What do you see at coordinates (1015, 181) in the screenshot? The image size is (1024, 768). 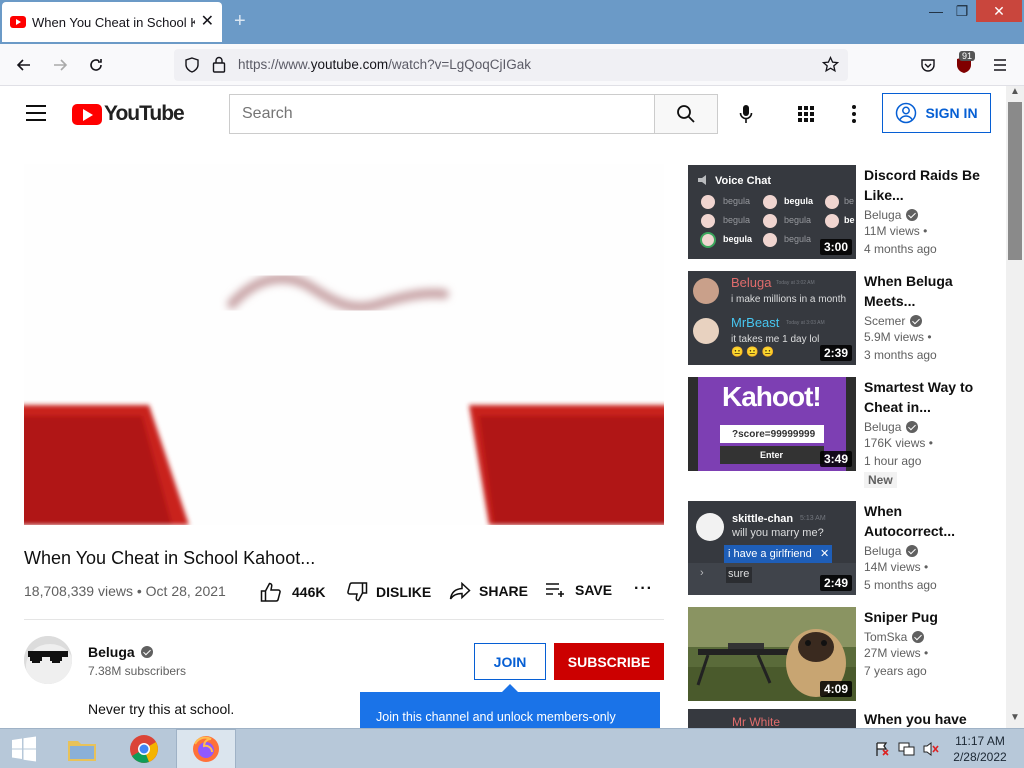 I see `scrollbar-thumb` at bounding box center [1015, 181].